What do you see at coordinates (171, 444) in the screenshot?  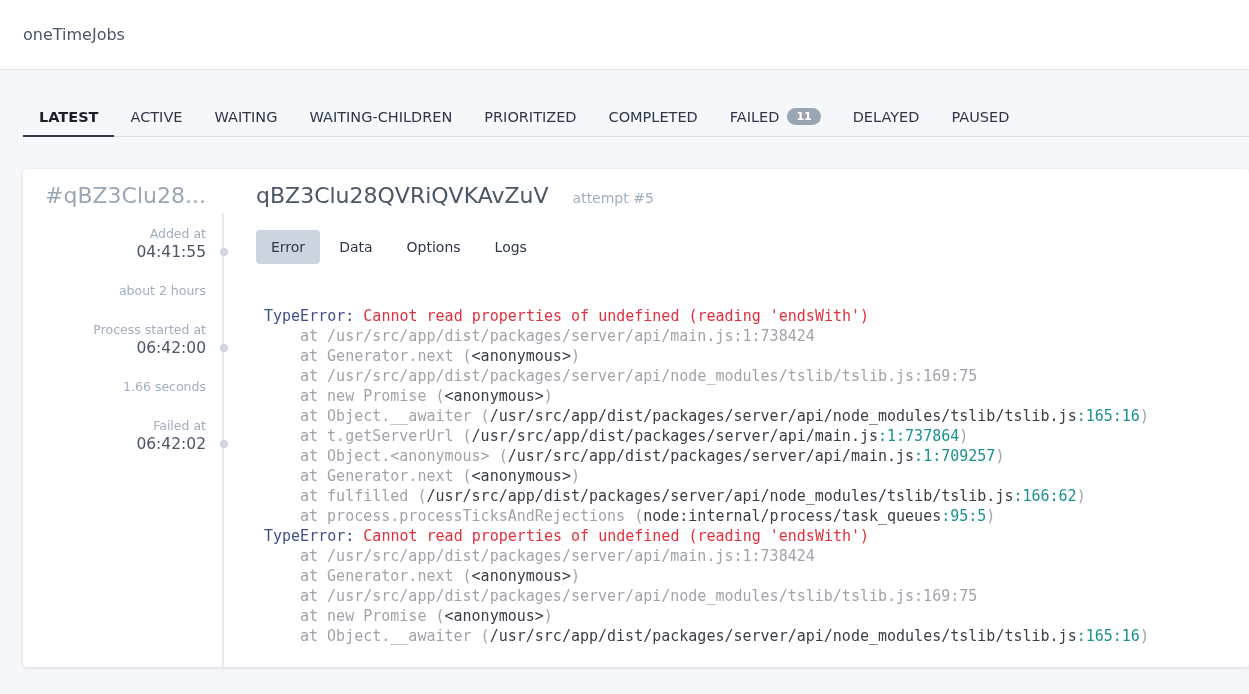 I see `event-time: 06:42:02` at bounding box center [171, 444].